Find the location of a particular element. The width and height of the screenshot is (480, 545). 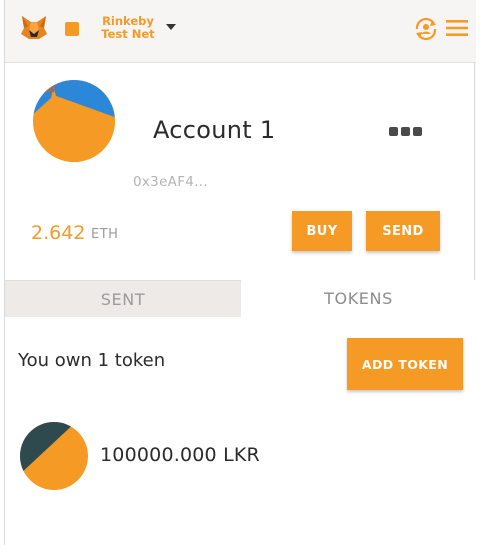

add-token-button: ADD TOKEN is located at coordinates (405, 364).